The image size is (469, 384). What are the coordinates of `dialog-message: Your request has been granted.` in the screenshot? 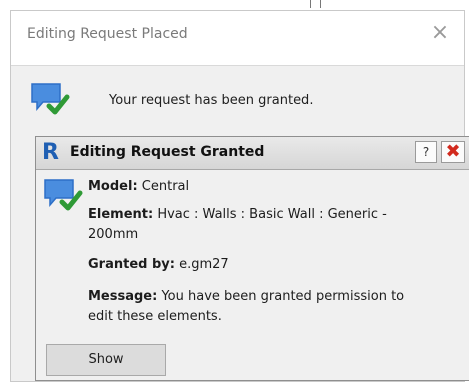 It's located at (211, 100).